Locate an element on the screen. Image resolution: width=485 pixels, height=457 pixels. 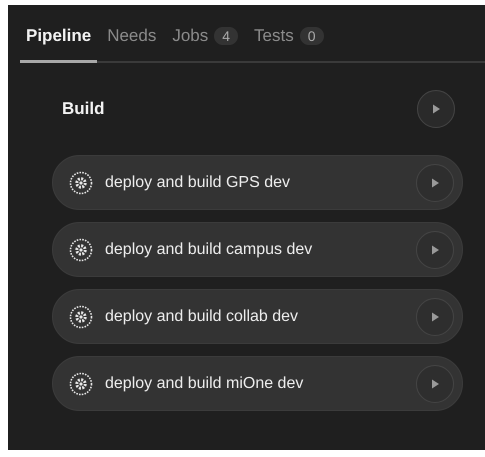
job-item: deploy and build miOne dev is located at coordinates (257, 383).